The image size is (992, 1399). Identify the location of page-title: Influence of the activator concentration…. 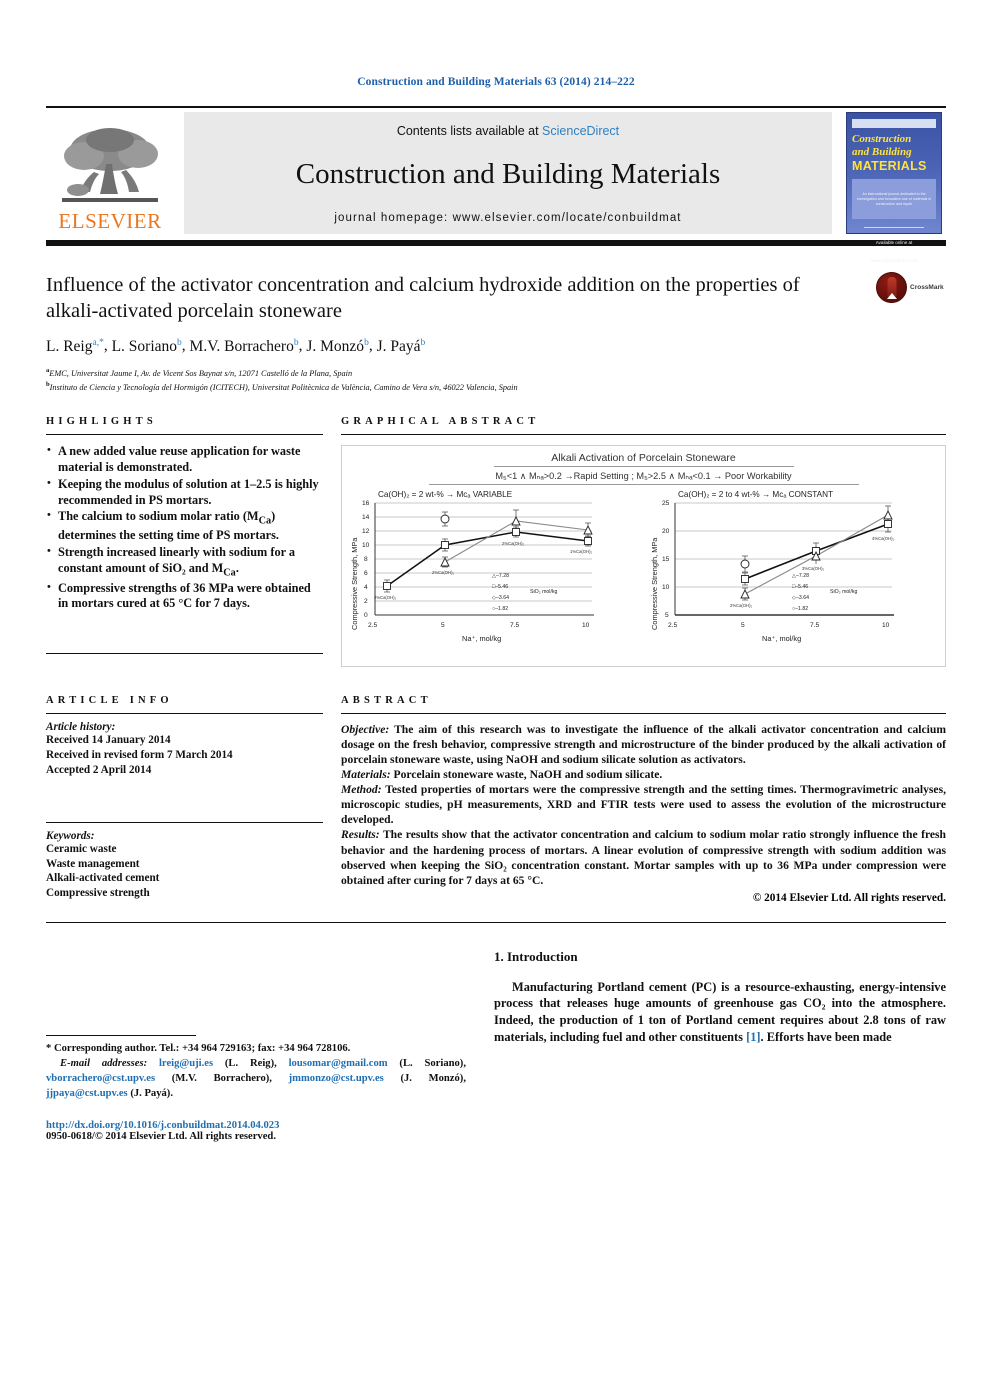
(423, 298).